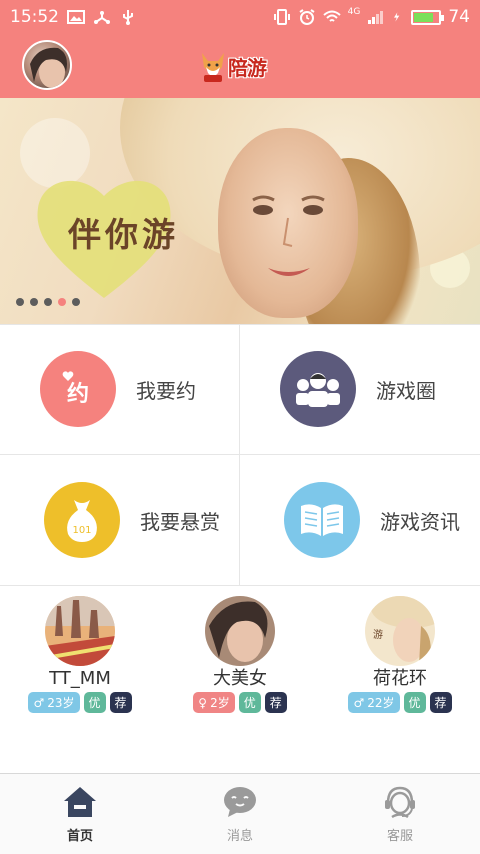 Image resolution: width=480 pixels, height=854 pixels. What do you see at coordinates (123, 234) in the screenshot?
I see `banner-slogan: 伴你游` at bounding box center [123, 234].